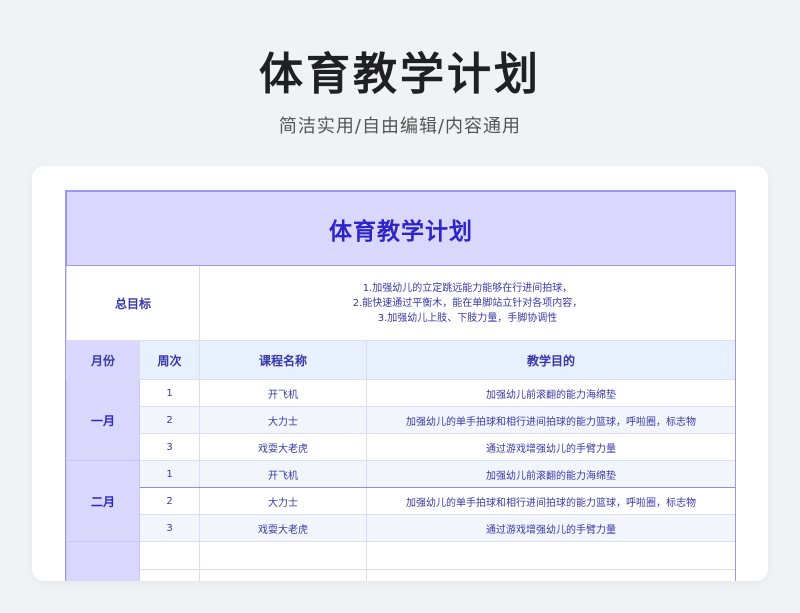  What do you see at coordinates (400, 228) in the screenshot?
I see `document-title: 体育教学计划` at bounding box center [400, 228].